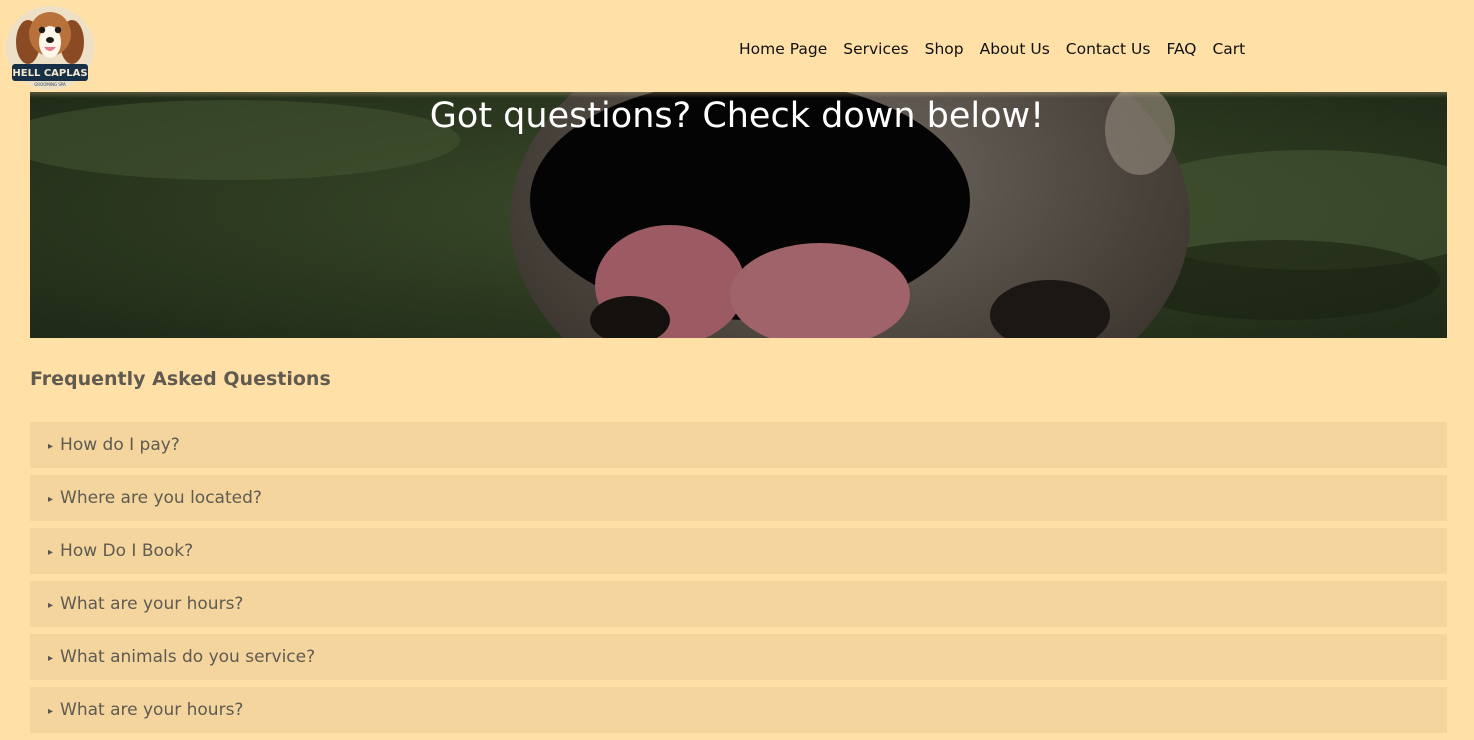 Image resolution: width=1474 pixels, height=740 pixels. What do you see at coordinates (180, 379) in the screenshot?
I see `faq-heading: Frequently Asked Questions` at bounding box center [180, 379].